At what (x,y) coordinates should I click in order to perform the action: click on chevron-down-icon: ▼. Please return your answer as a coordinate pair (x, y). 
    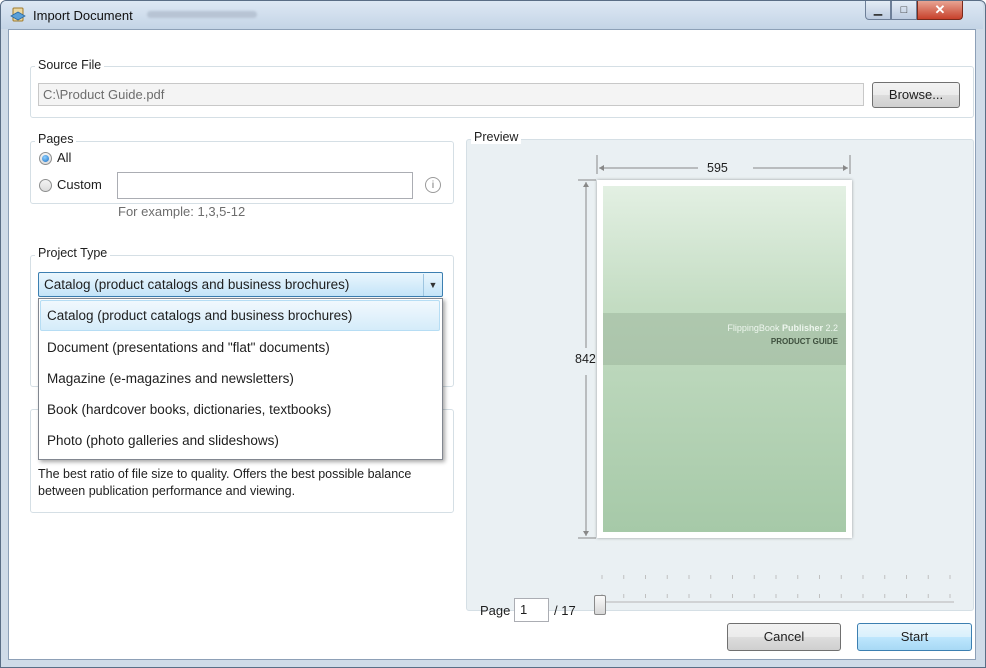
    Looking at the image, I should click on (432, 285).